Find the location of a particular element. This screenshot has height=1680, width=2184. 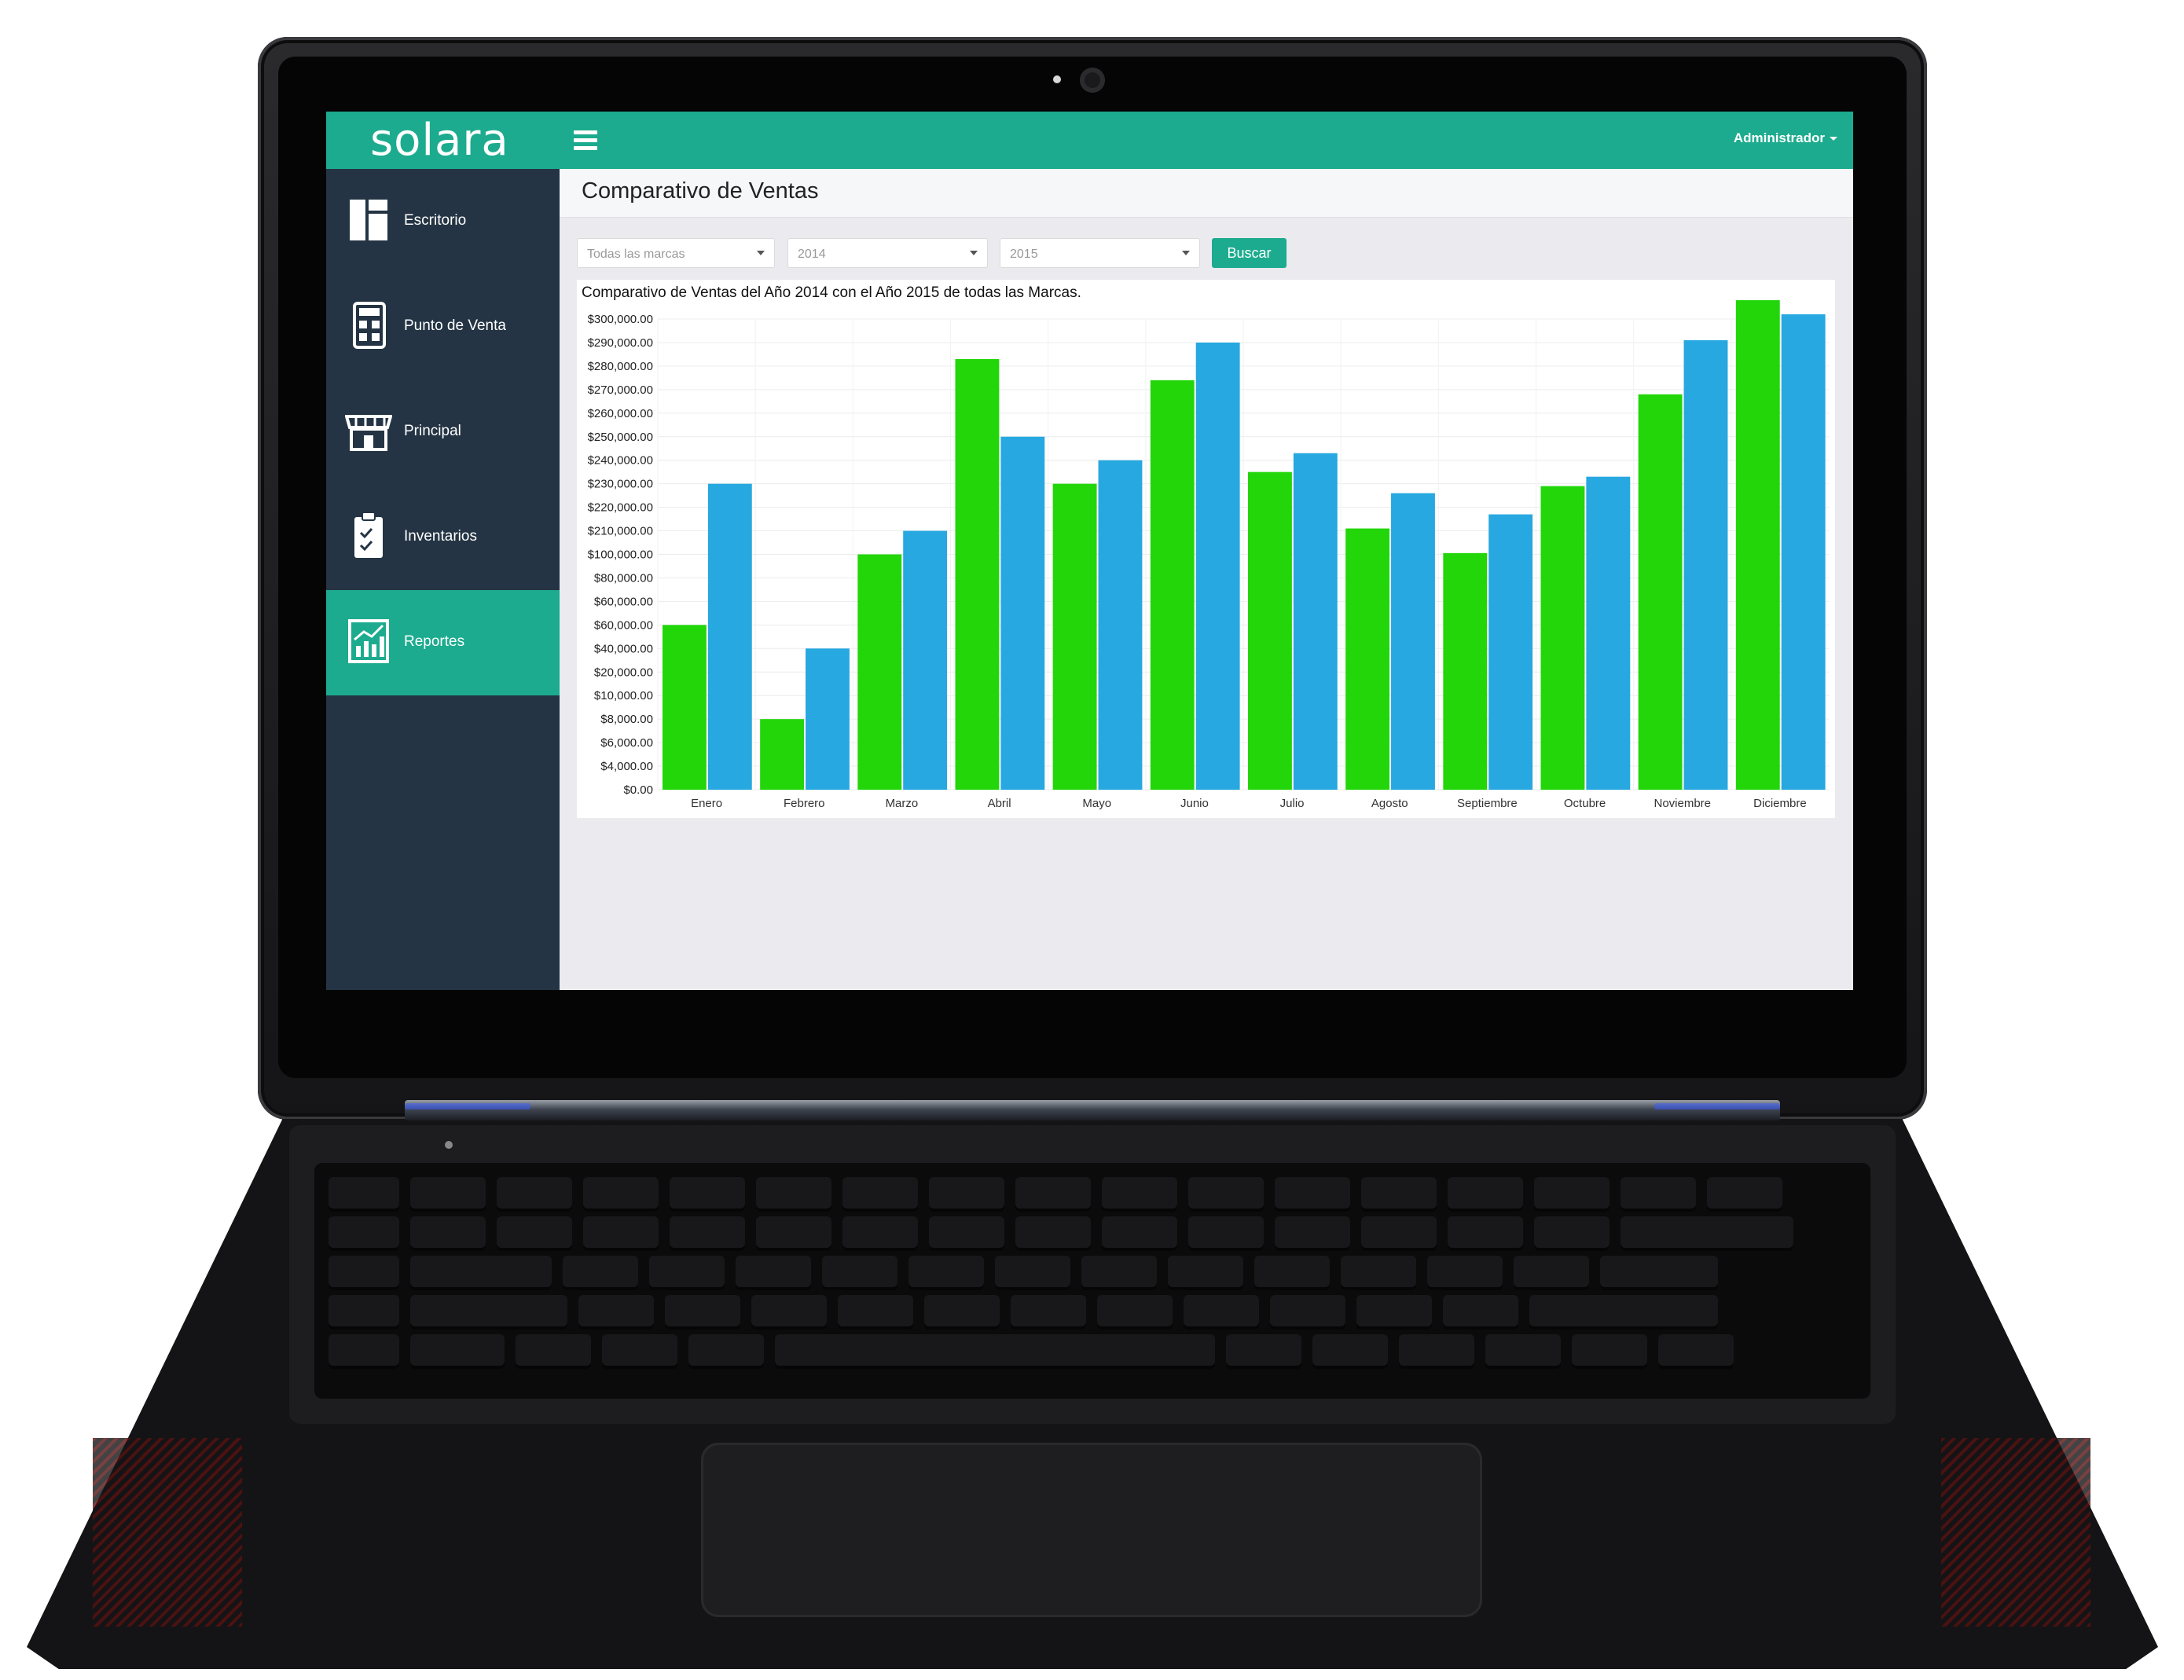

y-tick-label: $100,000.00 is located at coordinates (620, 555).